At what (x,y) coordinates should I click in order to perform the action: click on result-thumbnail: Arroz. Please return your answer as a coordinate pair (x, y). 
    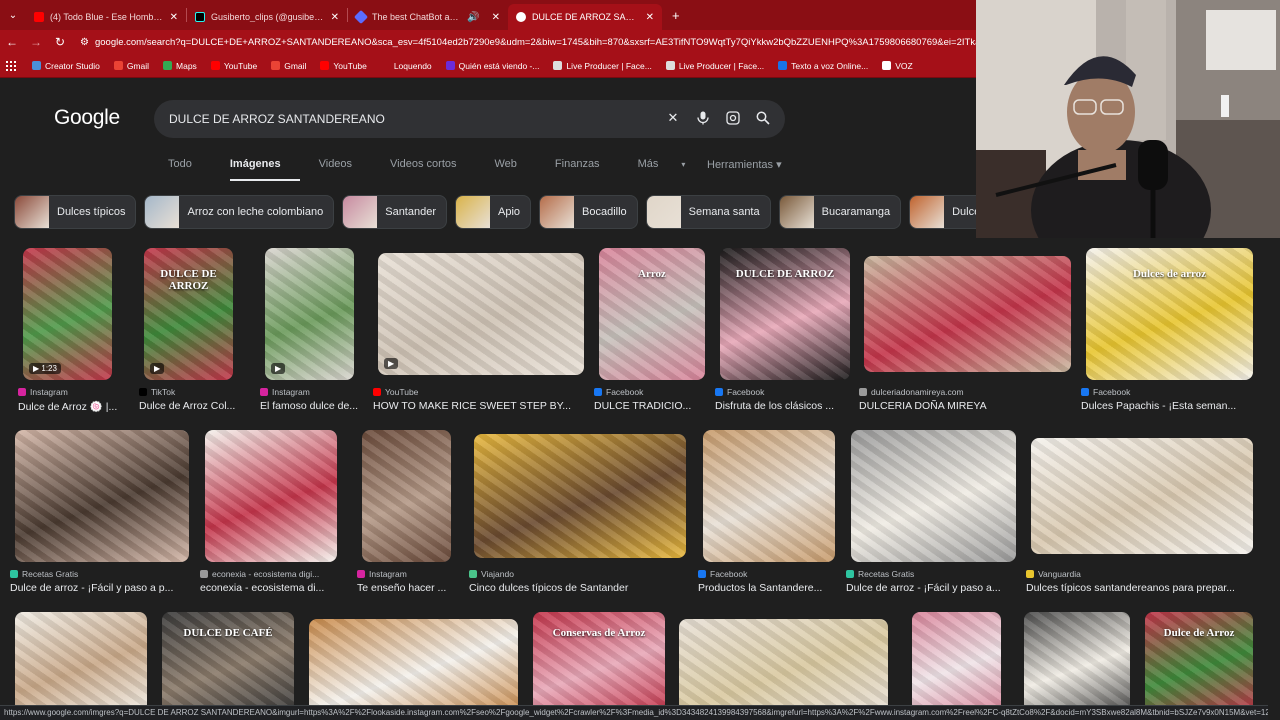
    Looking at the image, I should click on (652, 314).